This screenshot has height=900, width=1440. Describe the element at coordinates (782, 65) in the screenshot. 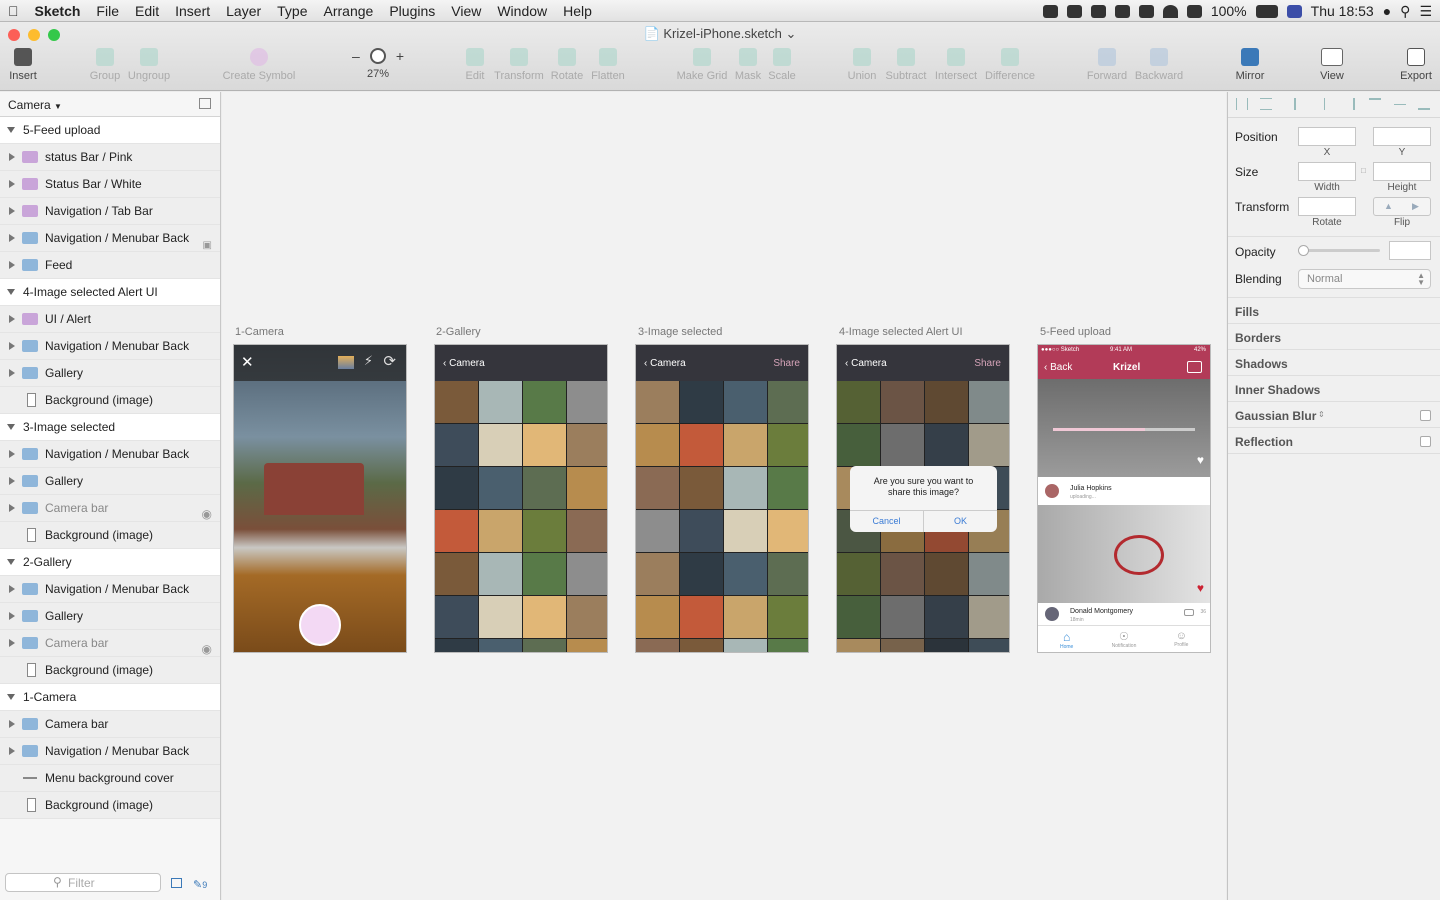

I see `scale-button: Scale` at that location.